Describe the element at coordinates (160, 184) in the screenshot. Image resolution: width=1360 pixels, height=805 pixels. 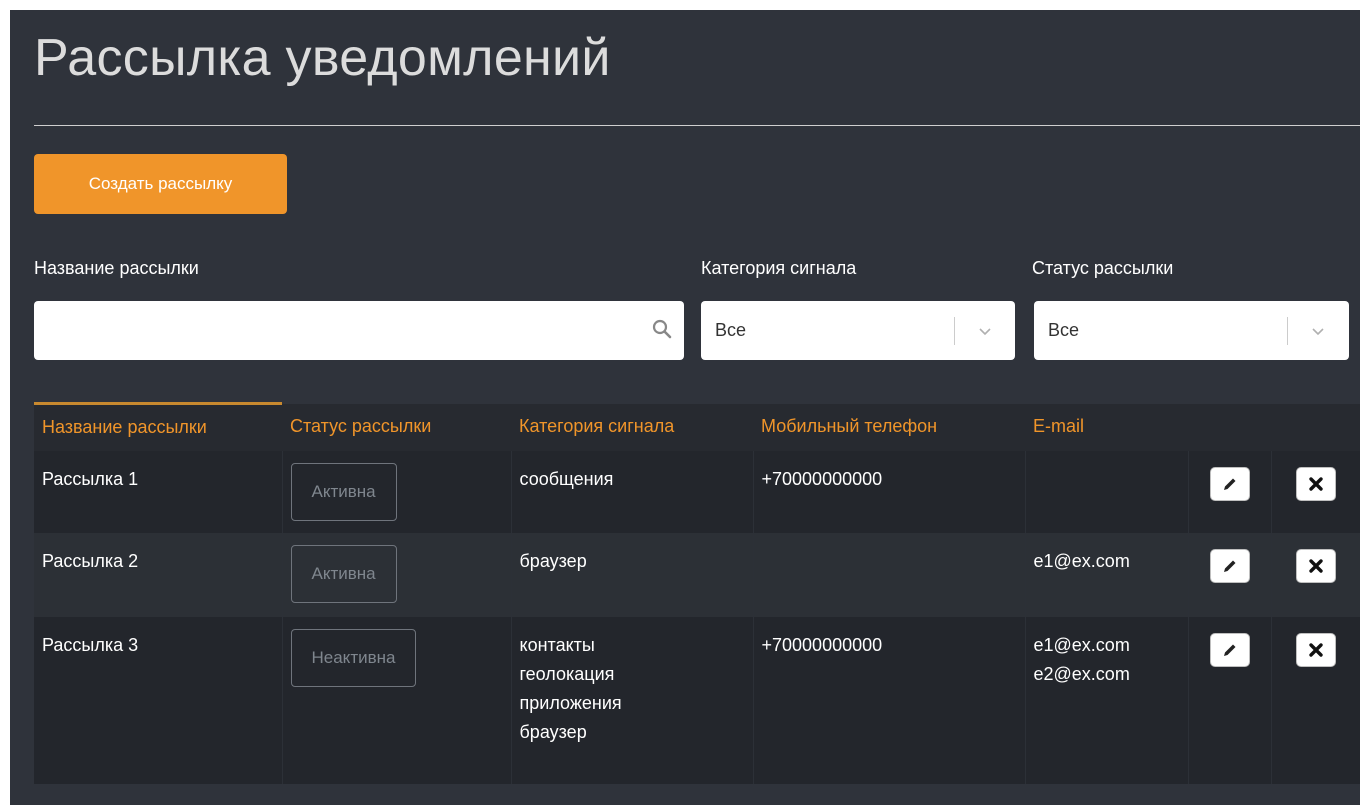
I see `create-mailing-button: Создать рассылку` at that location.